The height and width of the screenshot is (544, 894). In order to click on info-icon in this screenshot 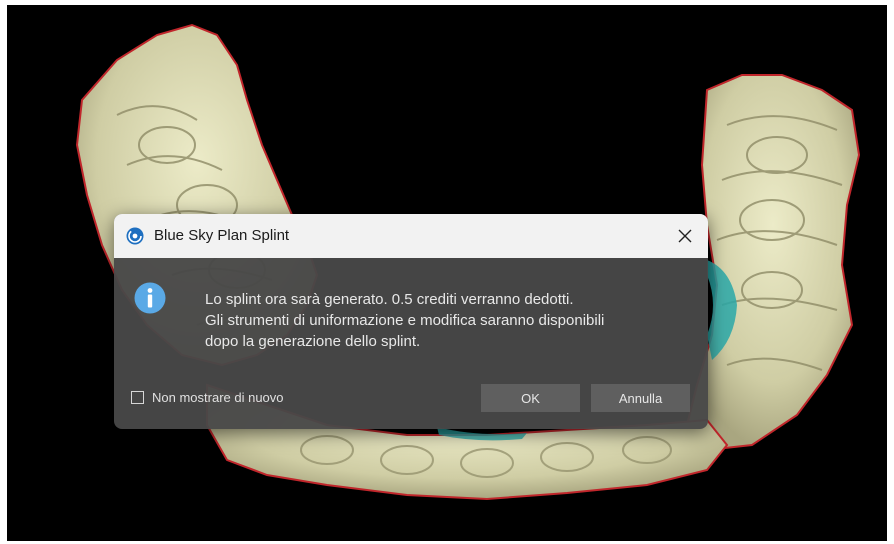, I will do `click(150, 298)`.